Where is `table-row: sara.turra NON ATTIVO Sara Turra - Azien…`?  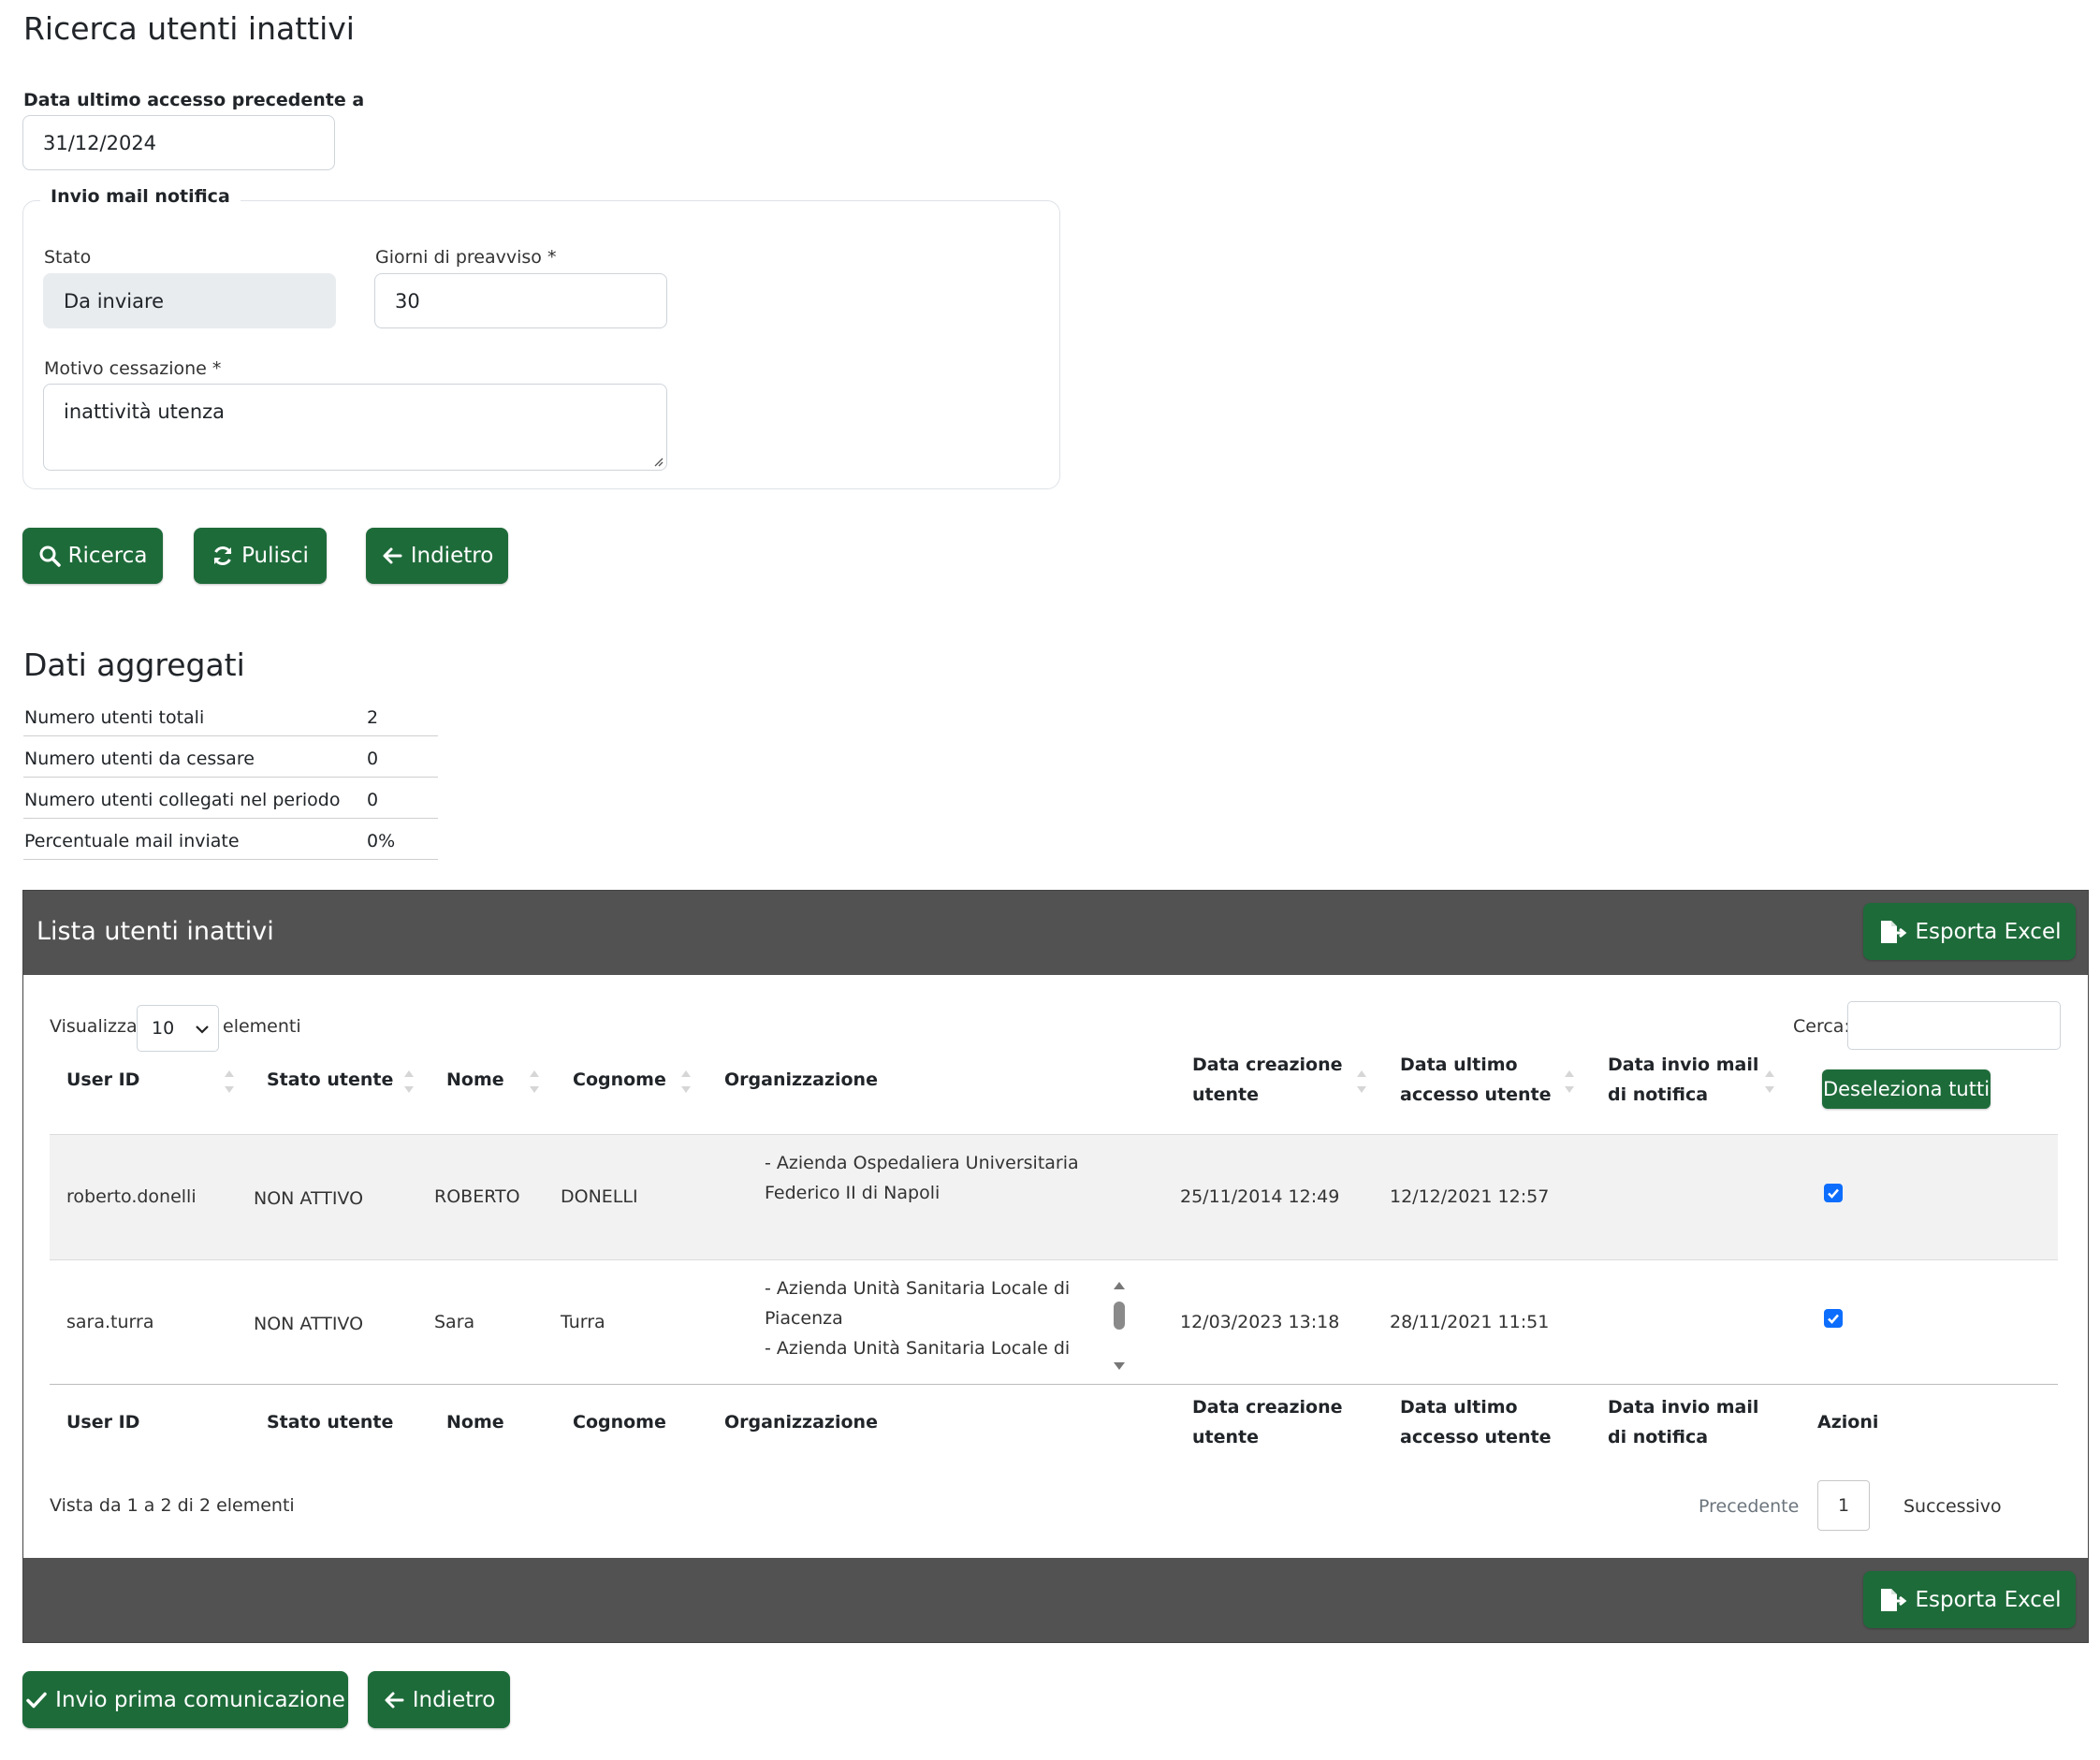
table-row: sara.turra NON ATTIVO Sara Turra - Azien… is located at coordinates (1054, 1322).